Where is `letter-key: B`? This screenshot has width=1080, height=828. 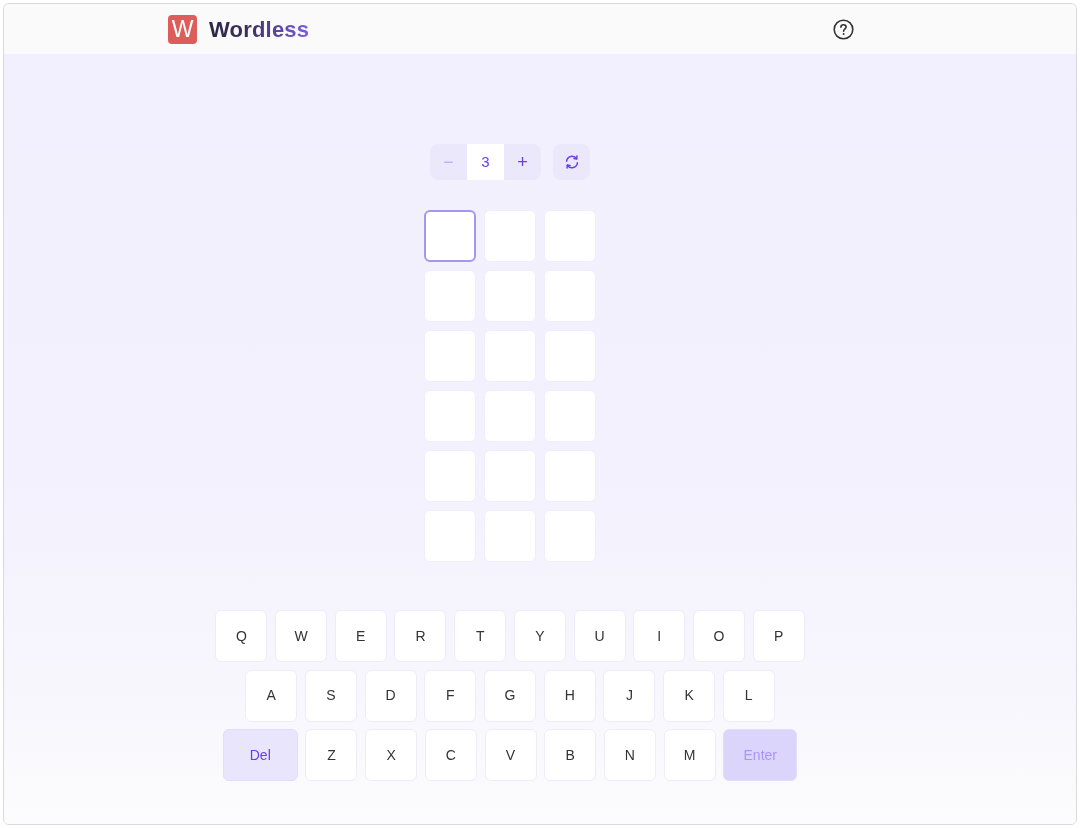
letter-key: B is located at coordinates (570, 755).